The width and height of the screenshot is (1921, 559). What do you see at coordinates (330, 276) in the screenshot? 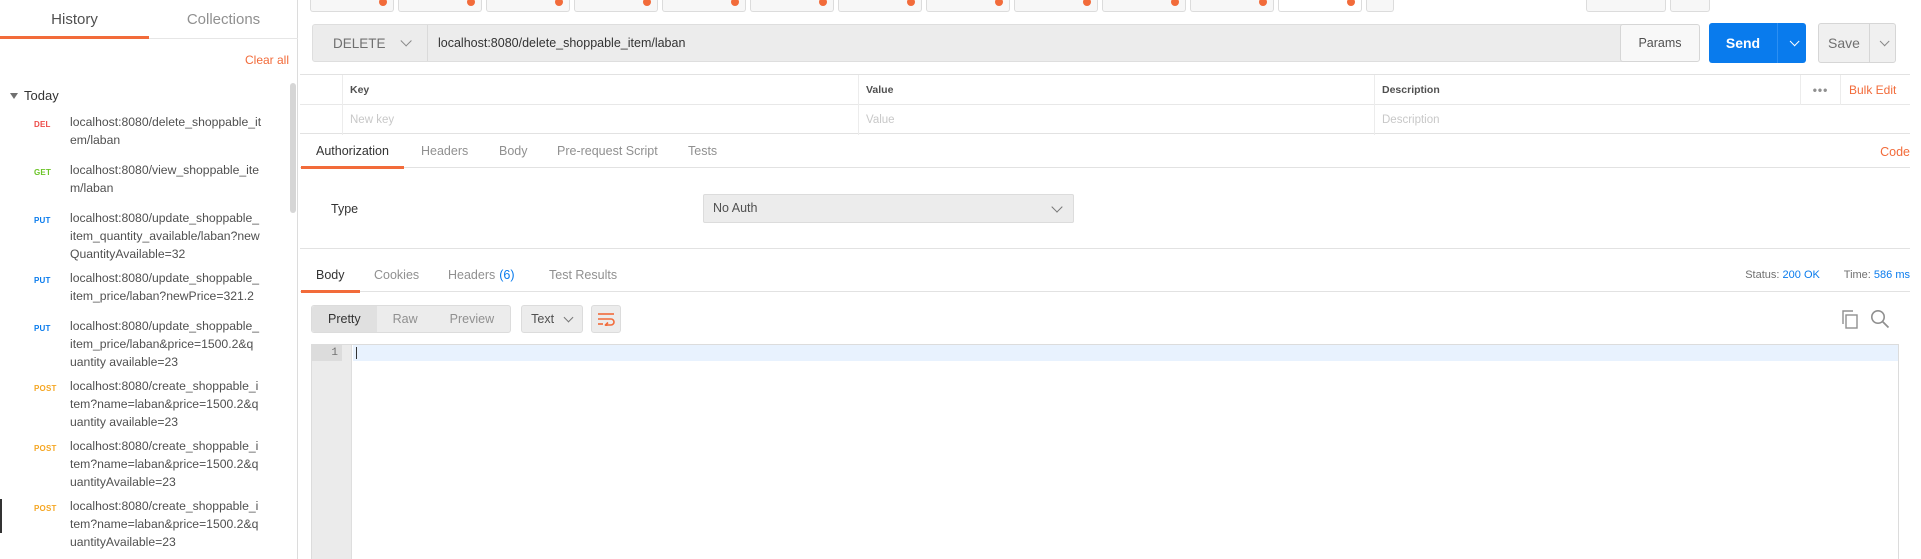
I see `tab-response-body: Body` at bounding box center [330, 276].